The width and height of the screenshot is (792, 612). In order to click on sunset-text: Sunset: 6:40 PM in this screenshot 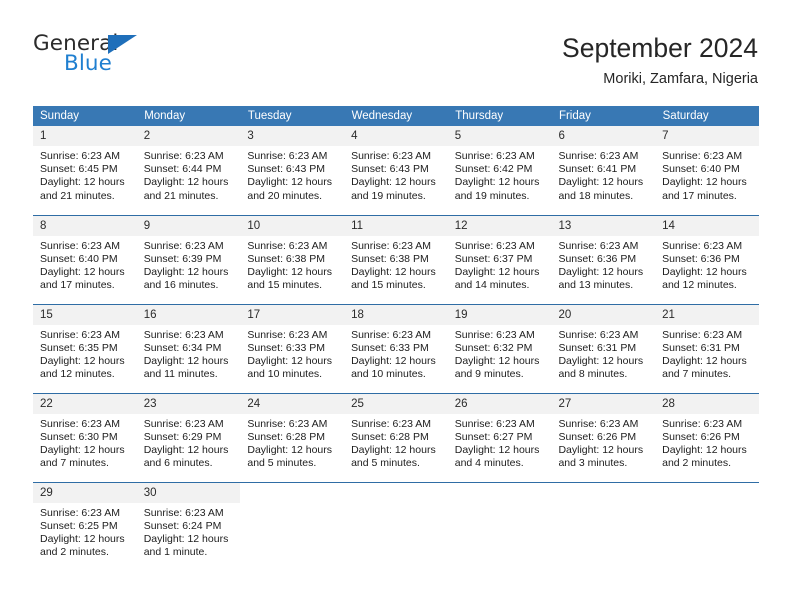, I will do `click(701, 169)`.